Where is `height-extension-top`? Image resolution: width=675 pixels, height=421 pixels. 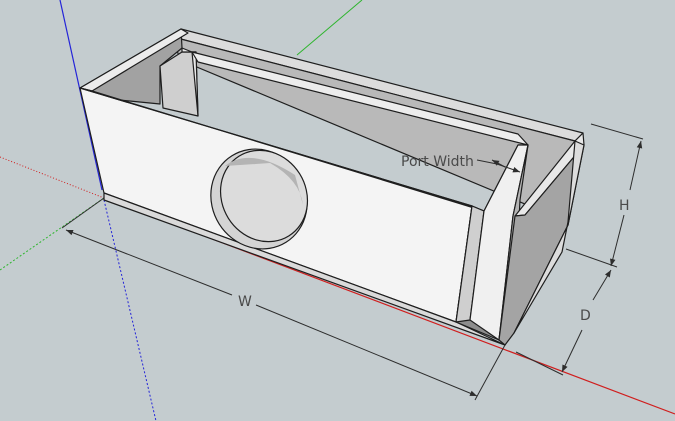 height-extension-top is located at coordinates (617, 131).